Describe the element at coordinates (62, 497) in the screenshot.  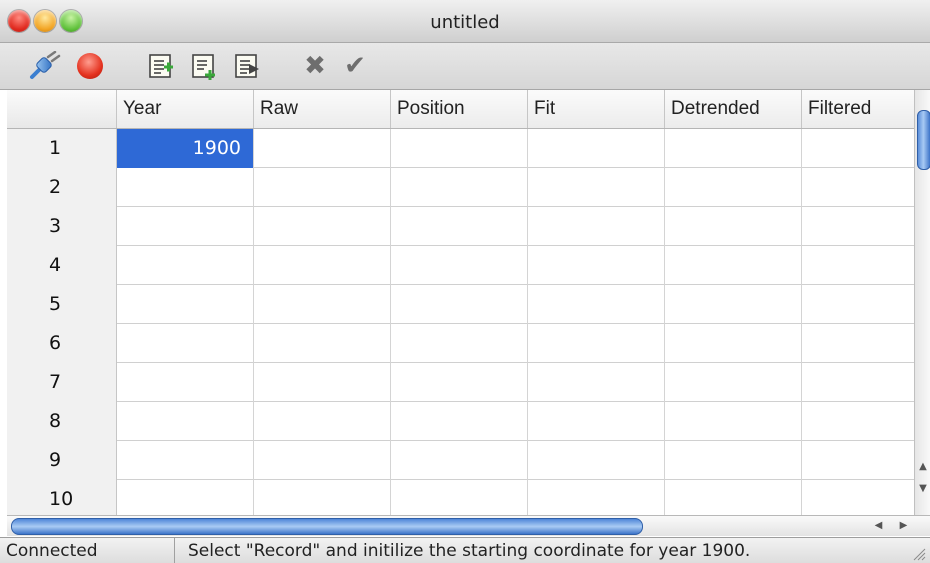
I see `row-number: 10` at that location.